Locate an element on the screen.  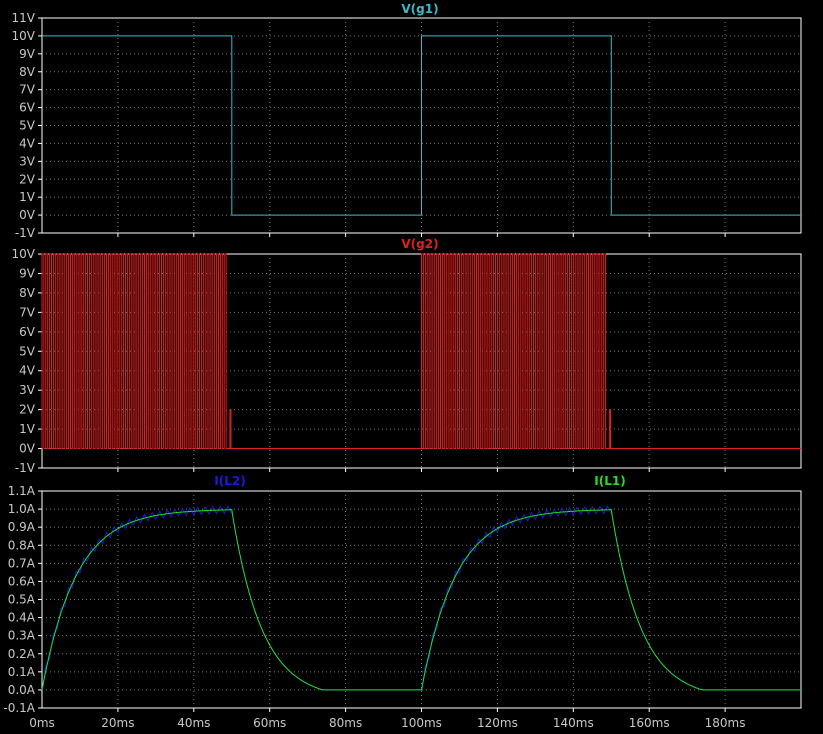
trace-label-vg2: V(g2) is located at coordinates (419, 244).